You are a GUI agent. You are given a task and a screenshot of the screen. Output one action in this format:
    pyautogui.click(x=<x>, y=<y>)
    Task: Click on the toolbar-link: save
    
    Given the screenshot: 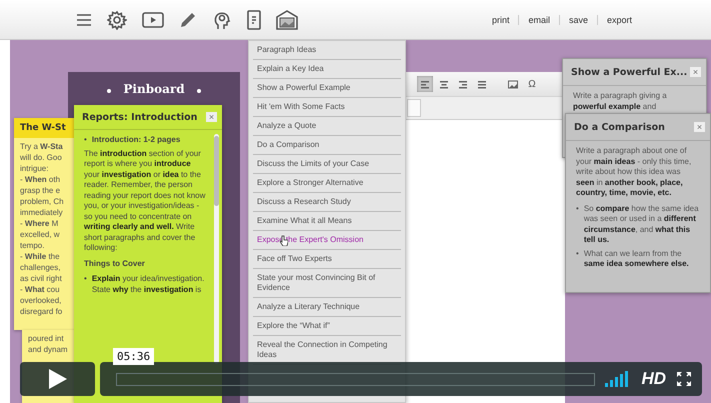 What is the action you would take?
    pyautogui.click(x=577, y=19)
    